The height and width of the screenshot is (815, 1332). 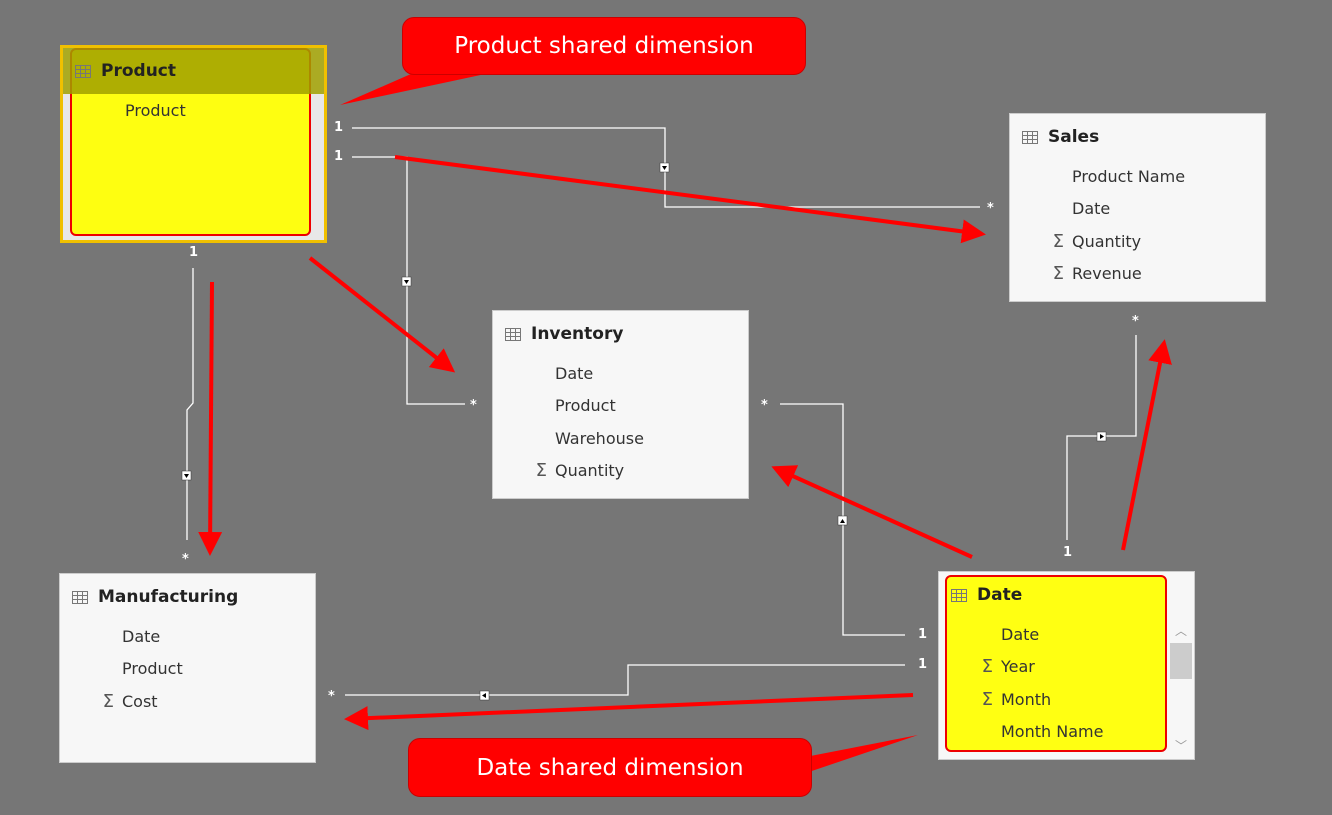 What do you see at coordinates (599, 438) in the screenshot?
I see `field-label: Warehouse` at bounding box center [599, 438].